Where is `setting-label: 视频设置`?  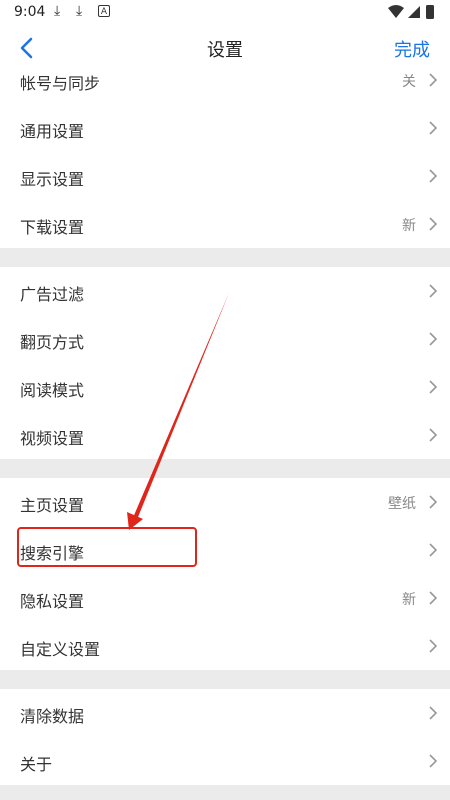 setting-label: 视频设置 is located at coordinates (52, 438).